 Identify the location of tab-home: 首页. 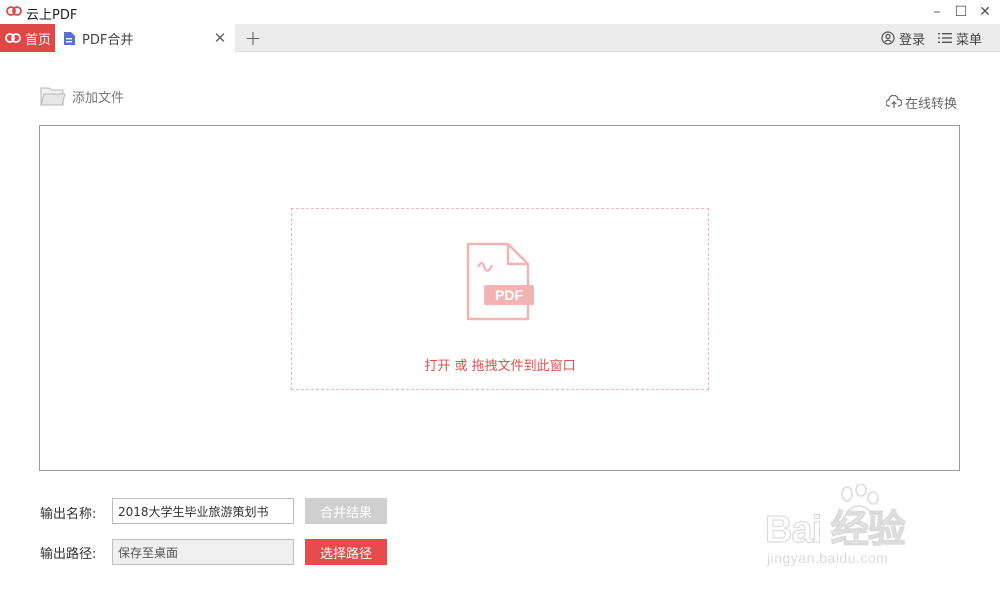
(27, 38).